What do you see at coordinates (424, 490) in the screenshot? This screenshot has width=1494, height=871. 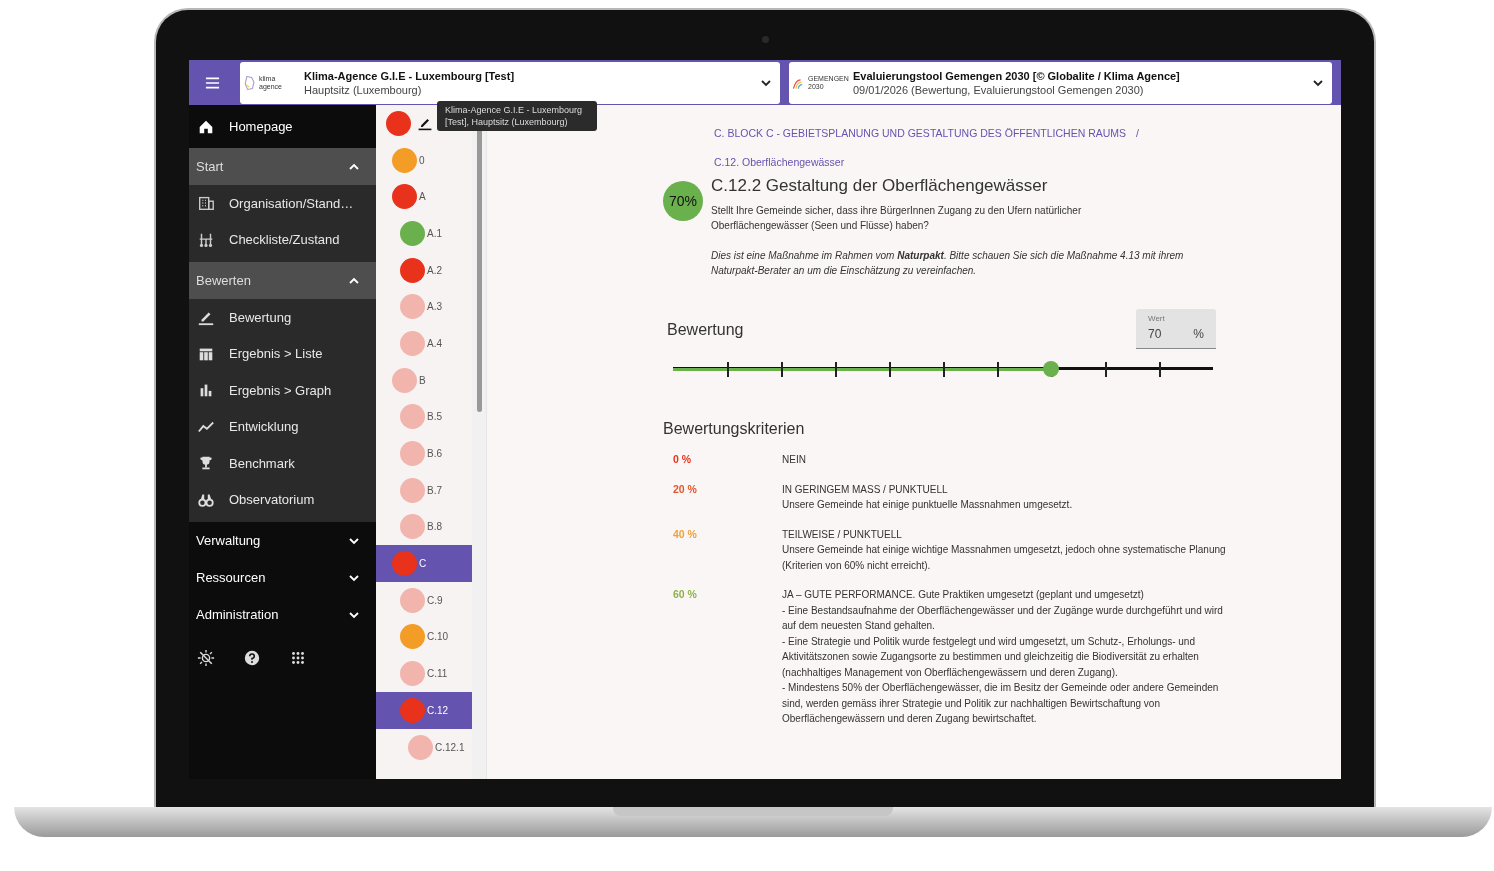 I see `tree-item: B.7` at bounding box center [424, 490].